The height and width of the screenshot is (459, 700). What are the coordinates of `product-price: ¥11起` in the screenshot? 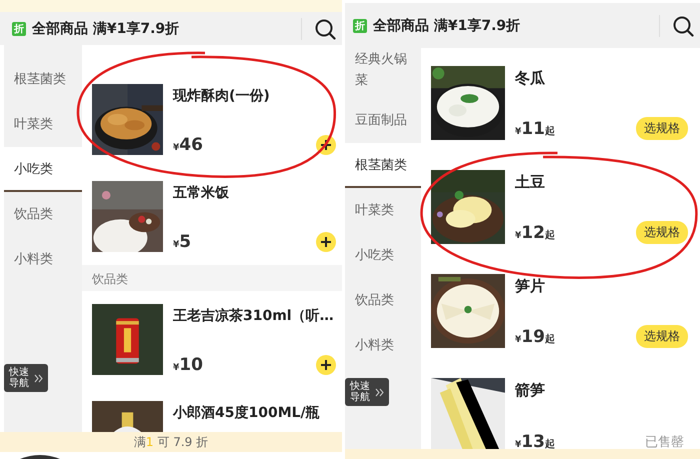 It's located at (535, 128).